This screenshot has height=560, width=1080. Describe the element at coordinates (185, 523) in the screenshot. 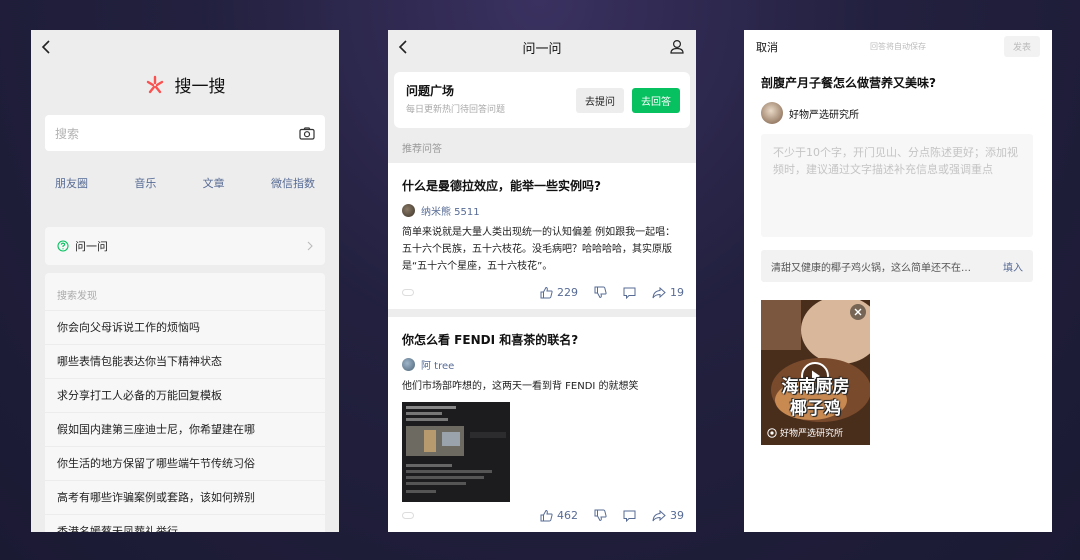

I see `discover-item: 香港名媛蔡天凤葬礼举行` at that location.